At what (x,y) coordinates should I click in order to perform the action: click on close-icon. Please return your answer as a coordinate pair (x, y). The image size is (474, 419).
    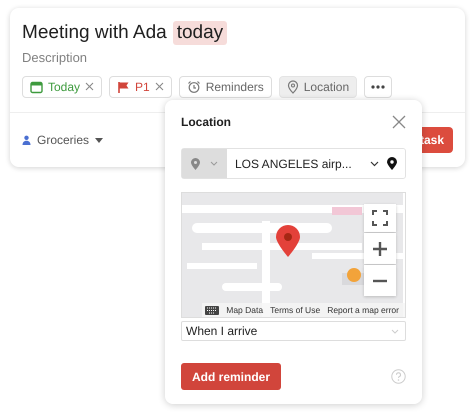
    Looking at the image, I should click on (399, 122).